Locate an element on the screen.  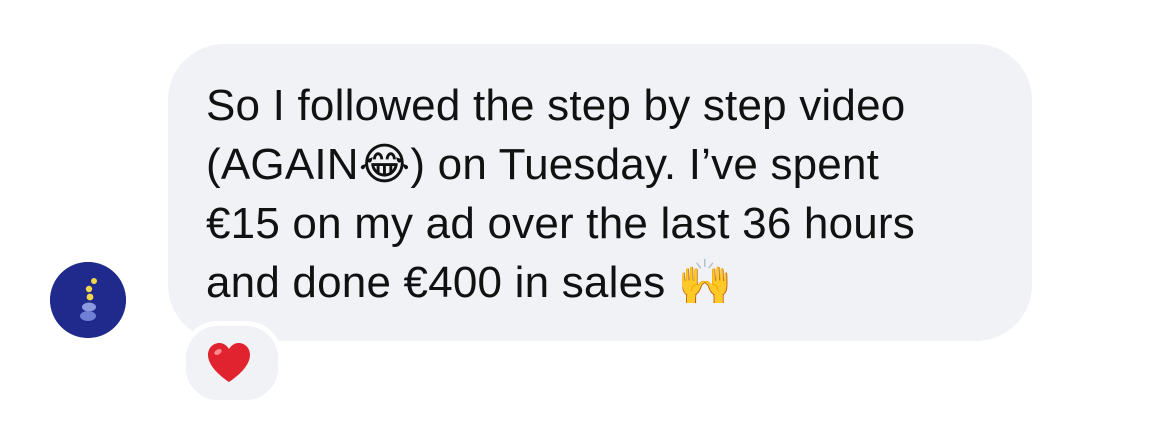
reaction-badge is located at coordinates (232, 363).